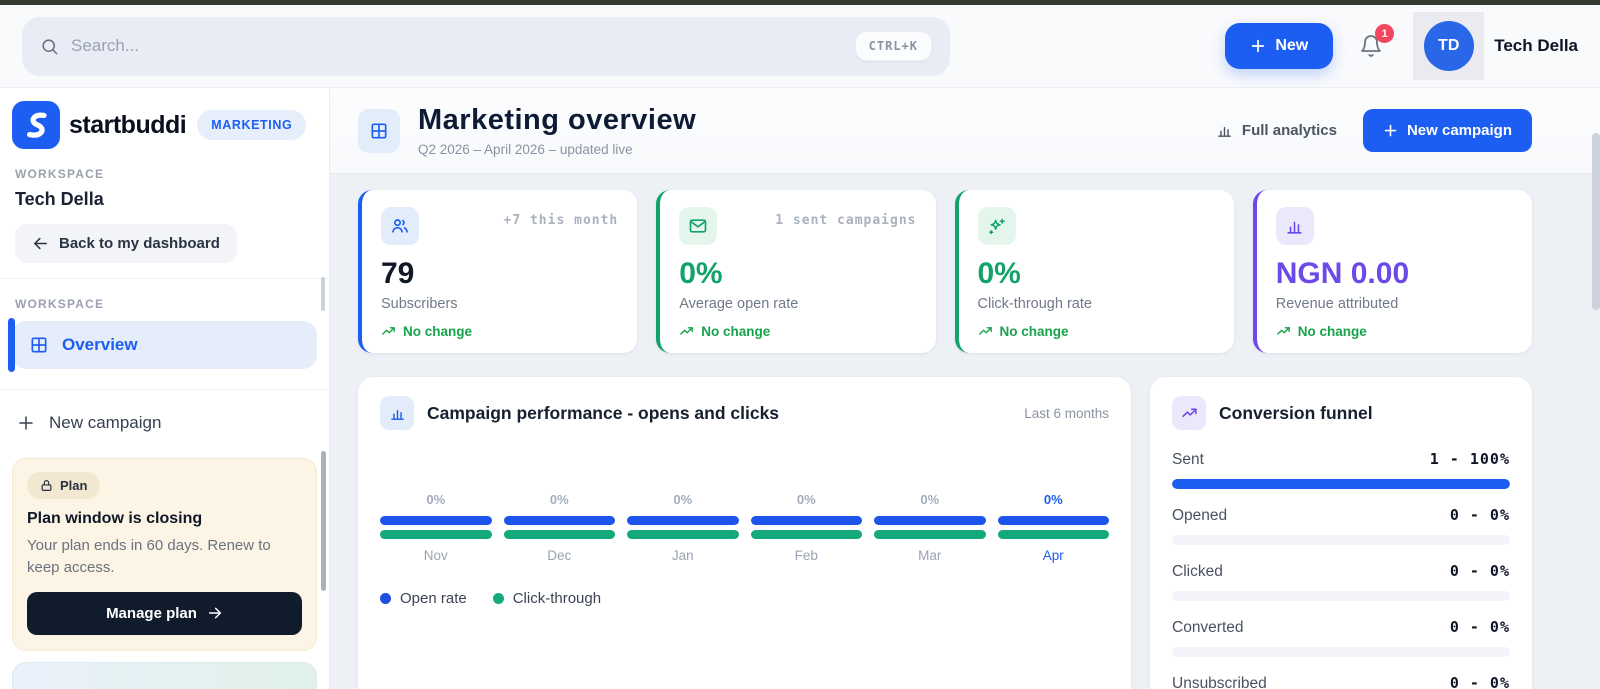 The image size is (1600, 689). What do you see at coordinates (1337, 304) in the screenshot?
I see `stat-label: Revenue attributed` at bounding box center [1337, 304].